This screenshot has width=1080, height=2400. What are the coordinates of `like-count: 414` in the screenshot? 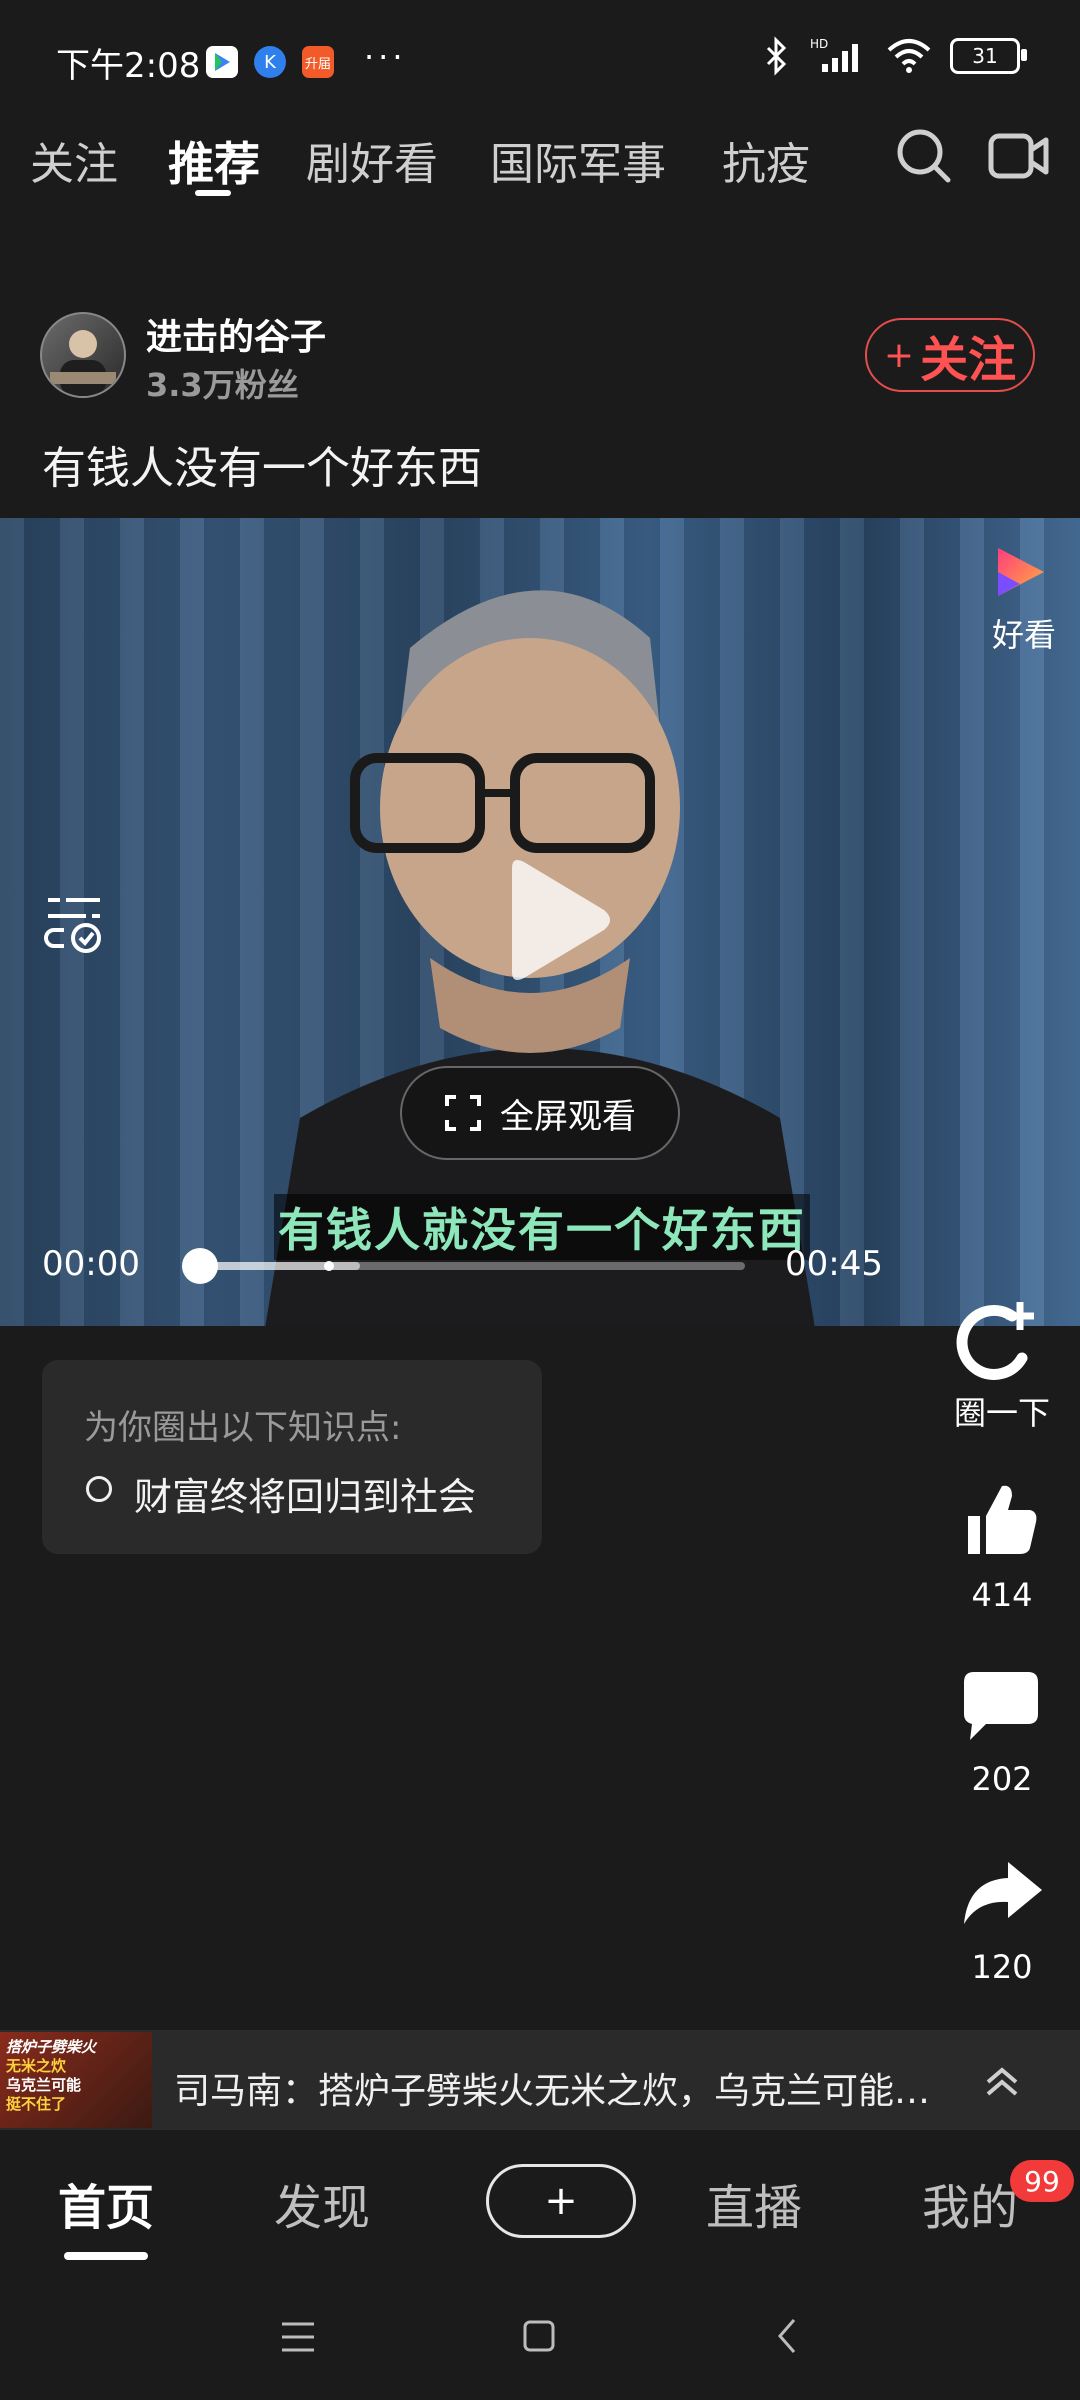 It's located at (1002, 1595).